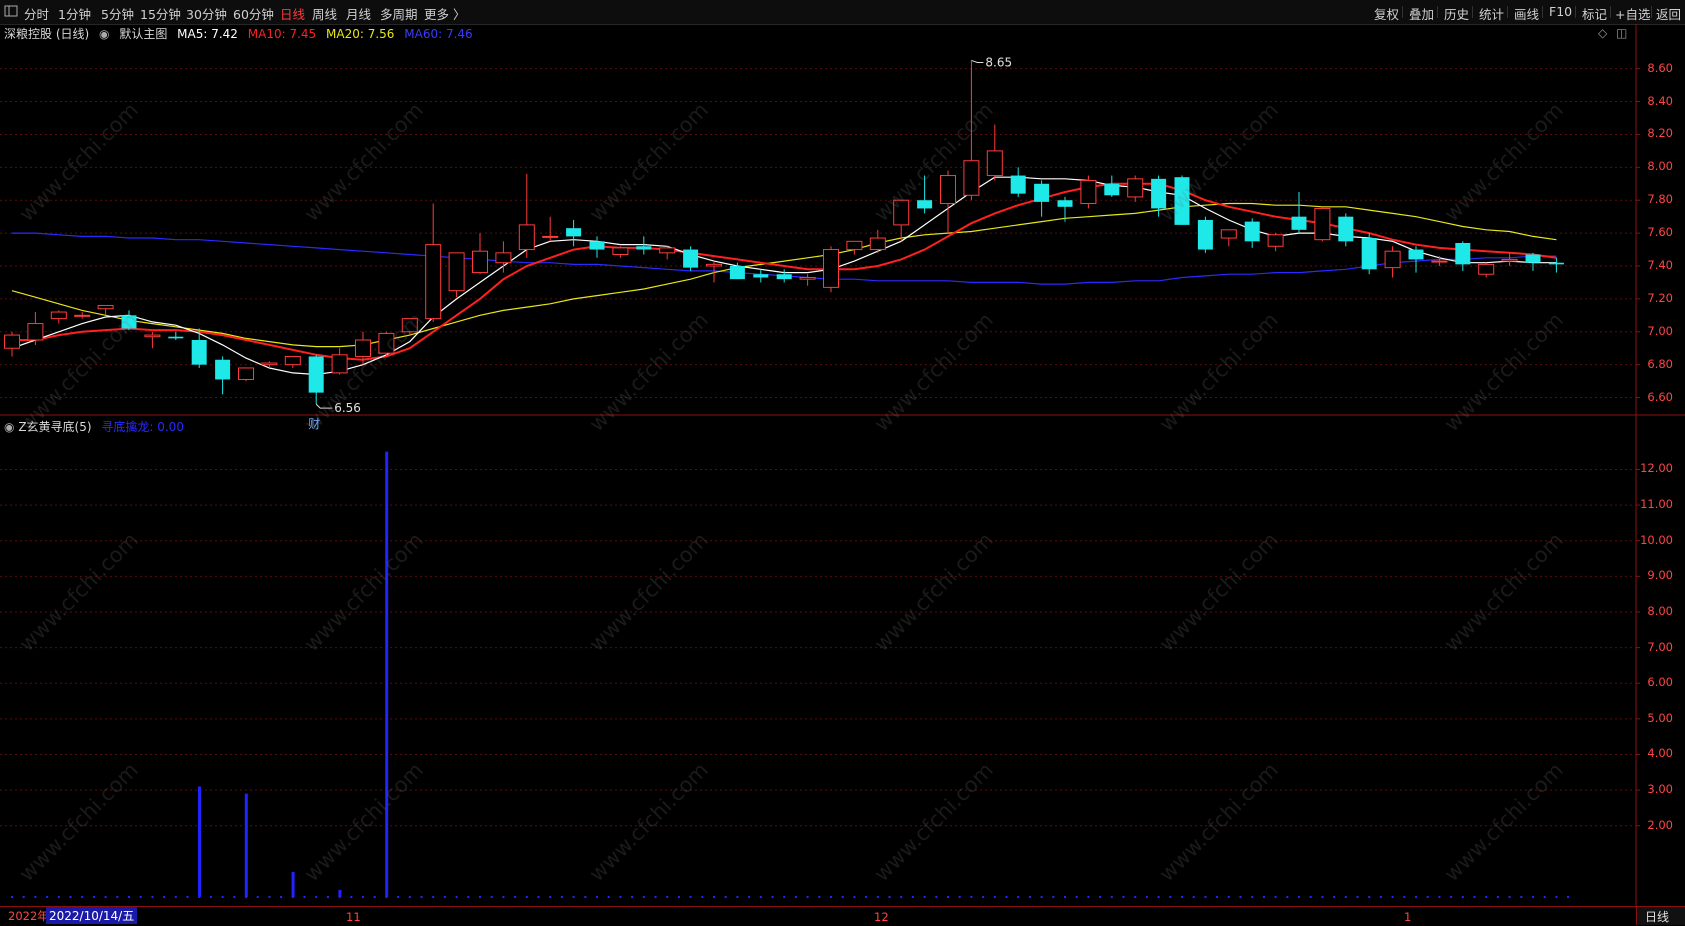 Image resolution: width=1685 pixels, height=926 pixels. I want to click on indicator-tick-label: 9.00, so click(1660, 575).